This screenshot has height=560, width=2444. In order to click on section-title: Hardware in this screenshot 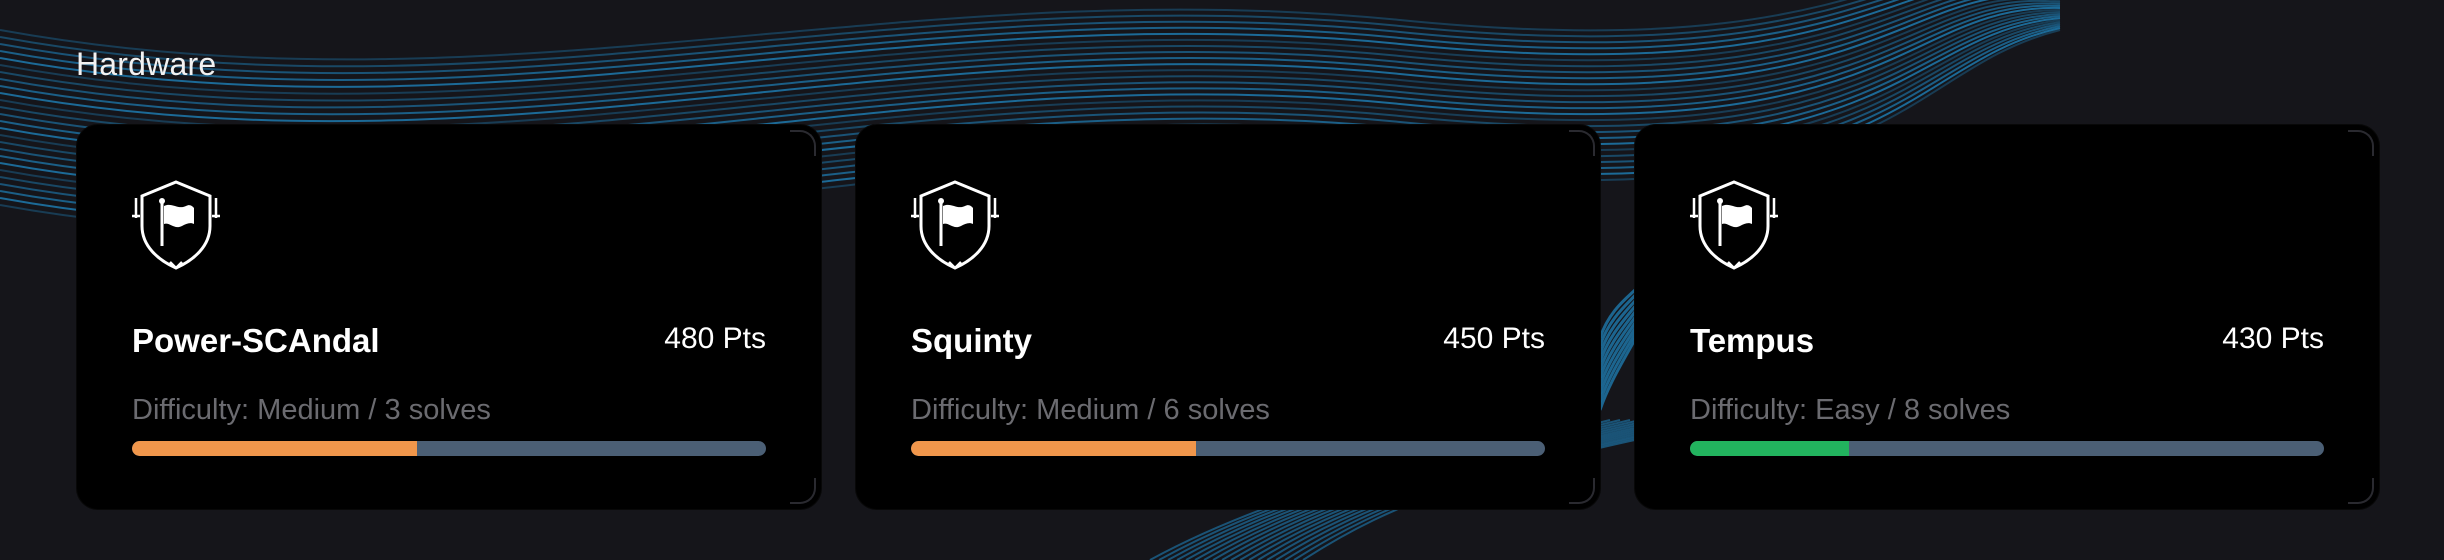, I will do `click(146, 64)`.